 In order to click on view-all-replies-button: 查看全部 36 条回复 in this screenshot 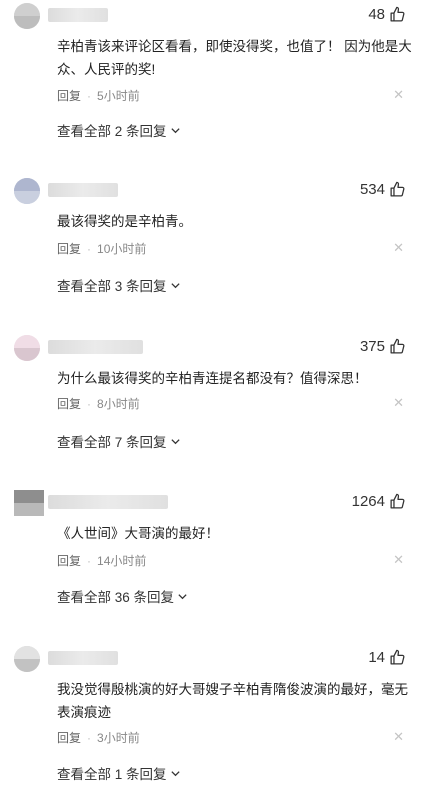, I will do `click(122, 596)`.